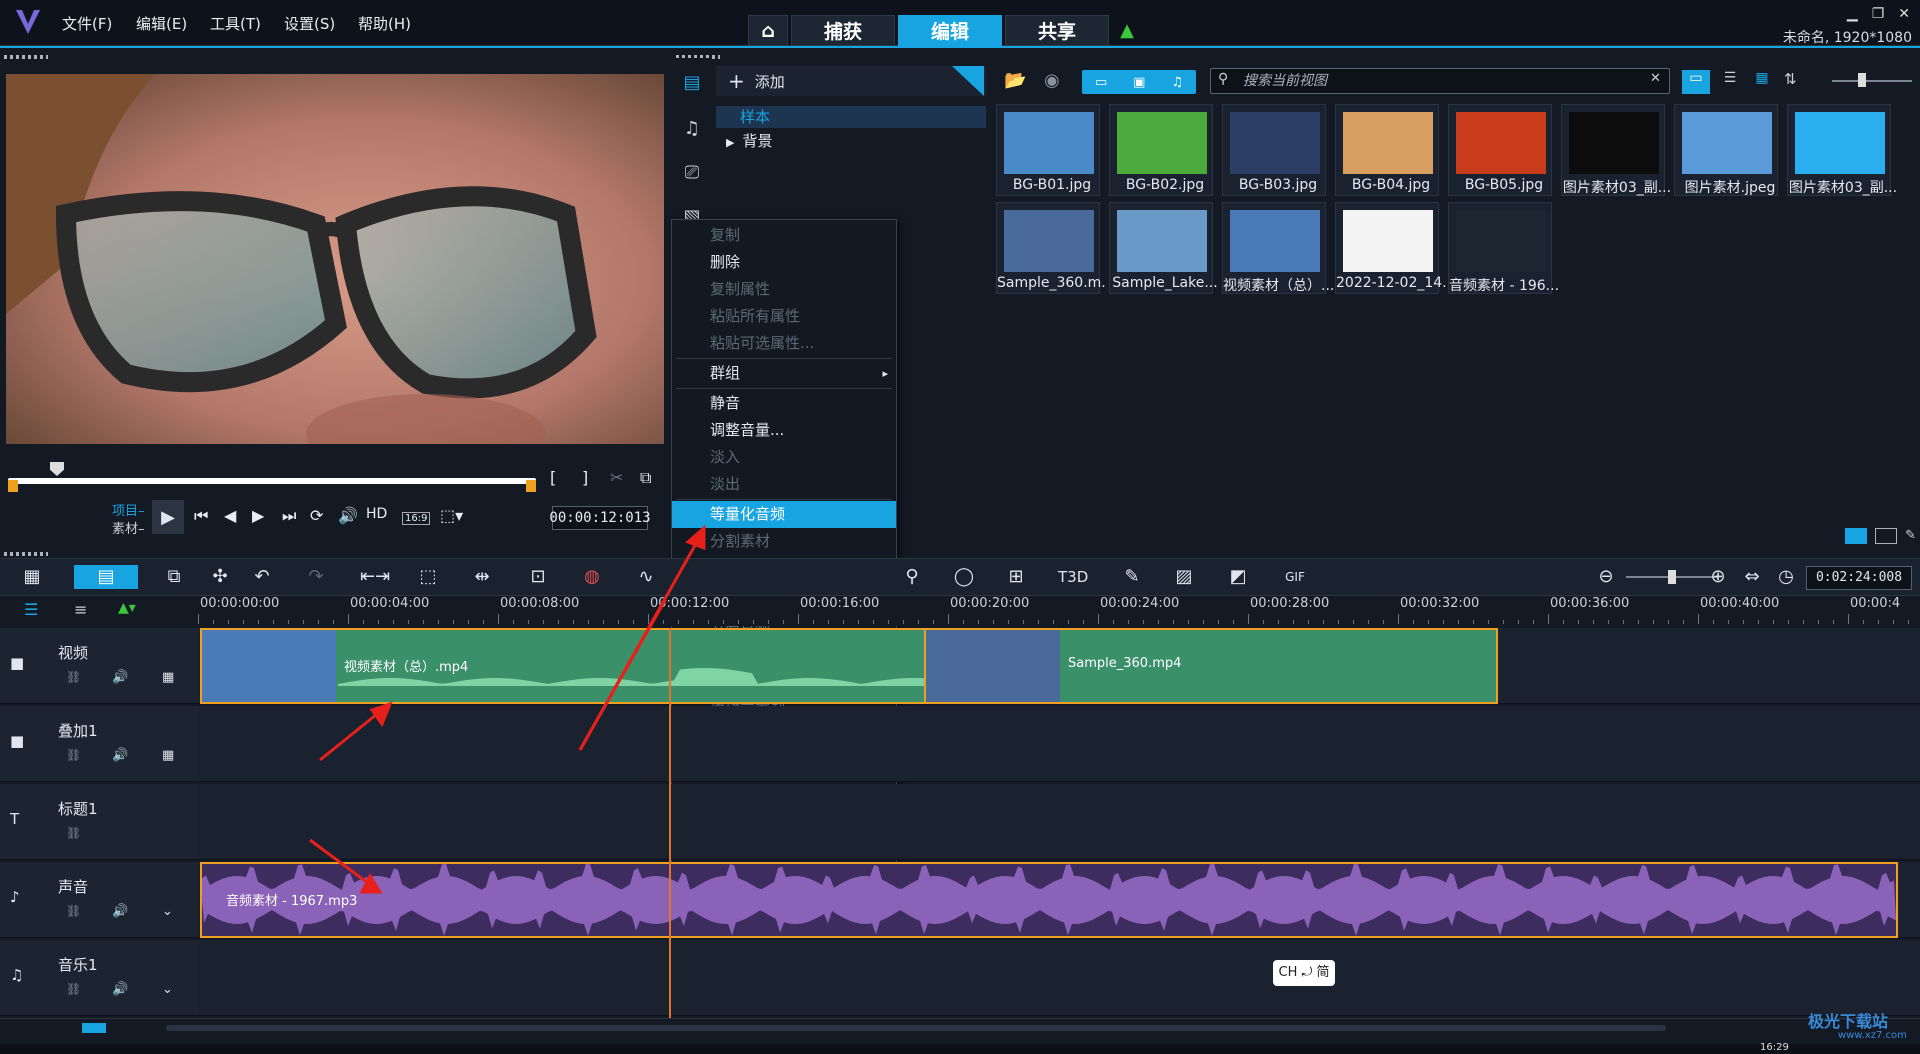  I want to click on track-header: ■ 叠加1 ⛓ 🔊 ▦, so click(99, 744).